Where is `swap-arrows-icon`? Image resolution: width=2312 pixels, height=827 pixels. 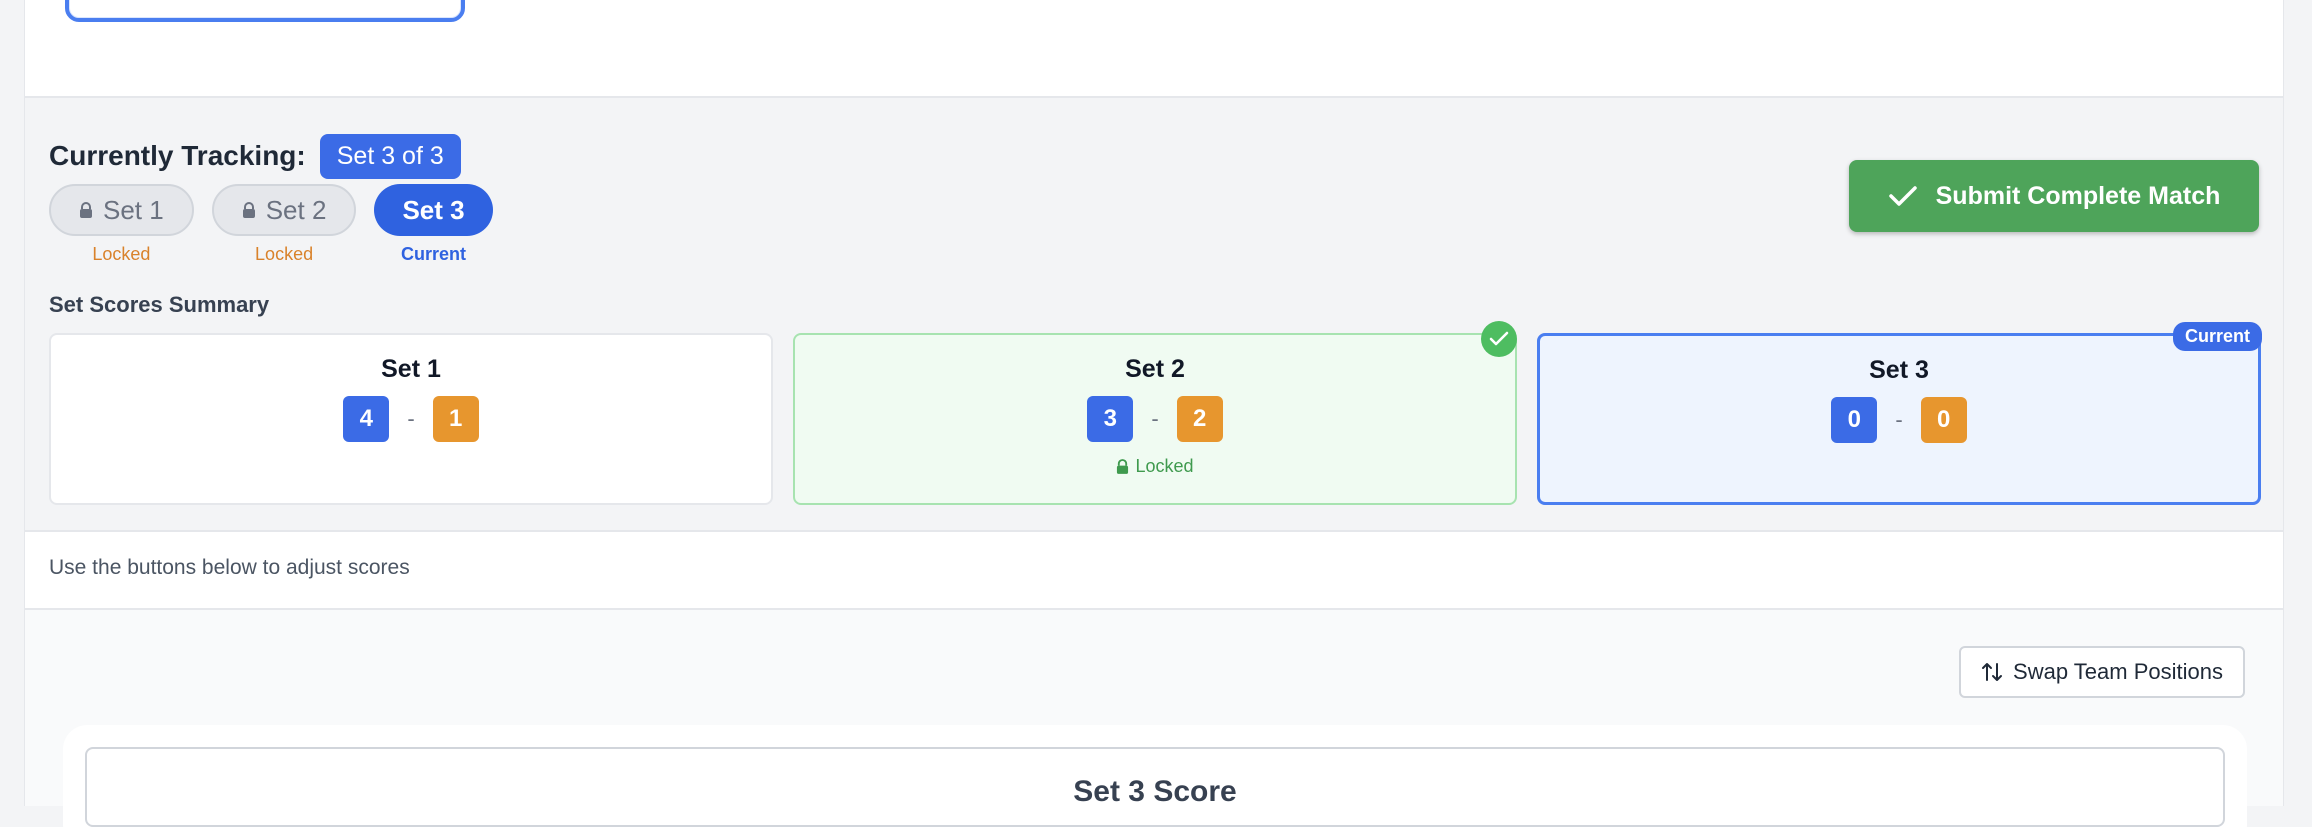 swap-arrows-icon is located at coordinates (1992, 672).